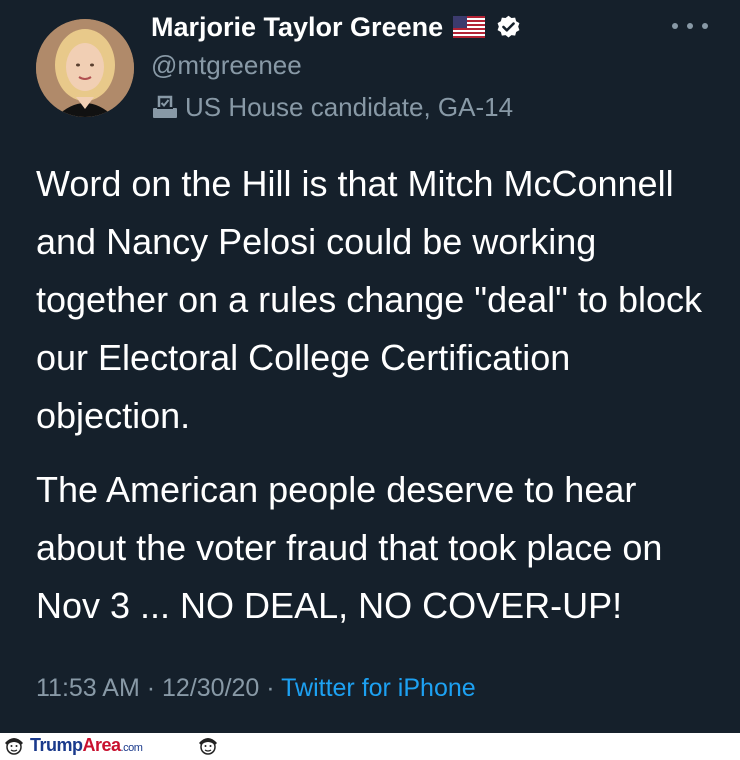 The width and height of the screenshot is (740, 760). I want to click on watermark-bar: TrumpArea.com, so click(370, 745).